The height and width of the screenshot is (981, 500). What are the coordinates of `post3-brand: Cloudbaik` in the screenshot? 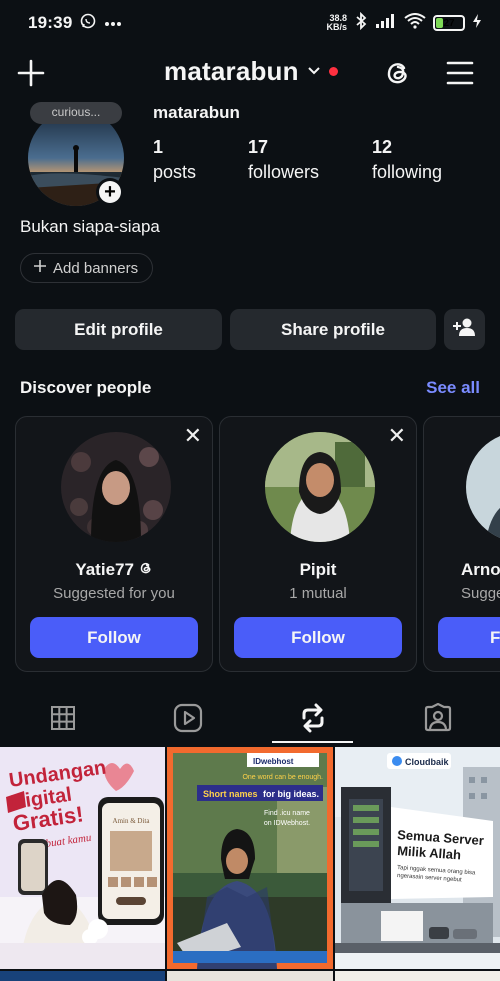 It's located at (427, 762).